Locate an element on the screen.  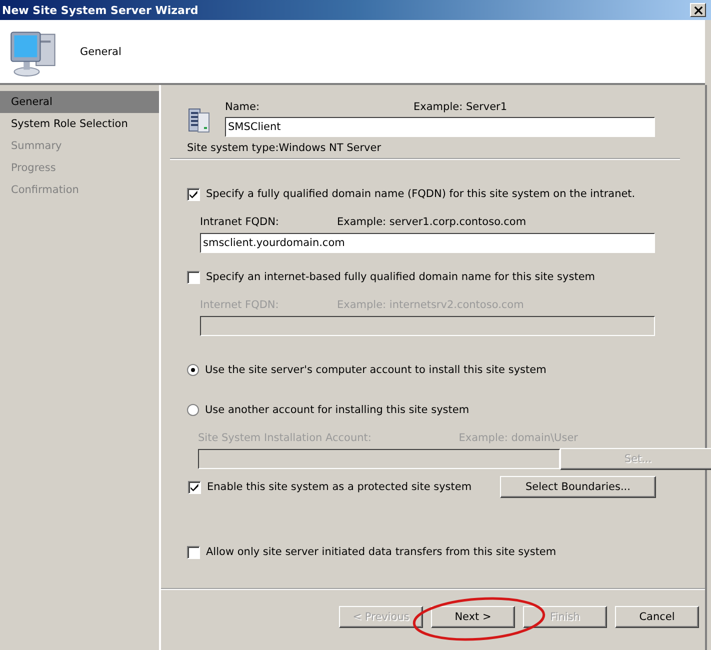
radio-label: Use the site server's computer account to install this site system is located at coordinates (375, 370).